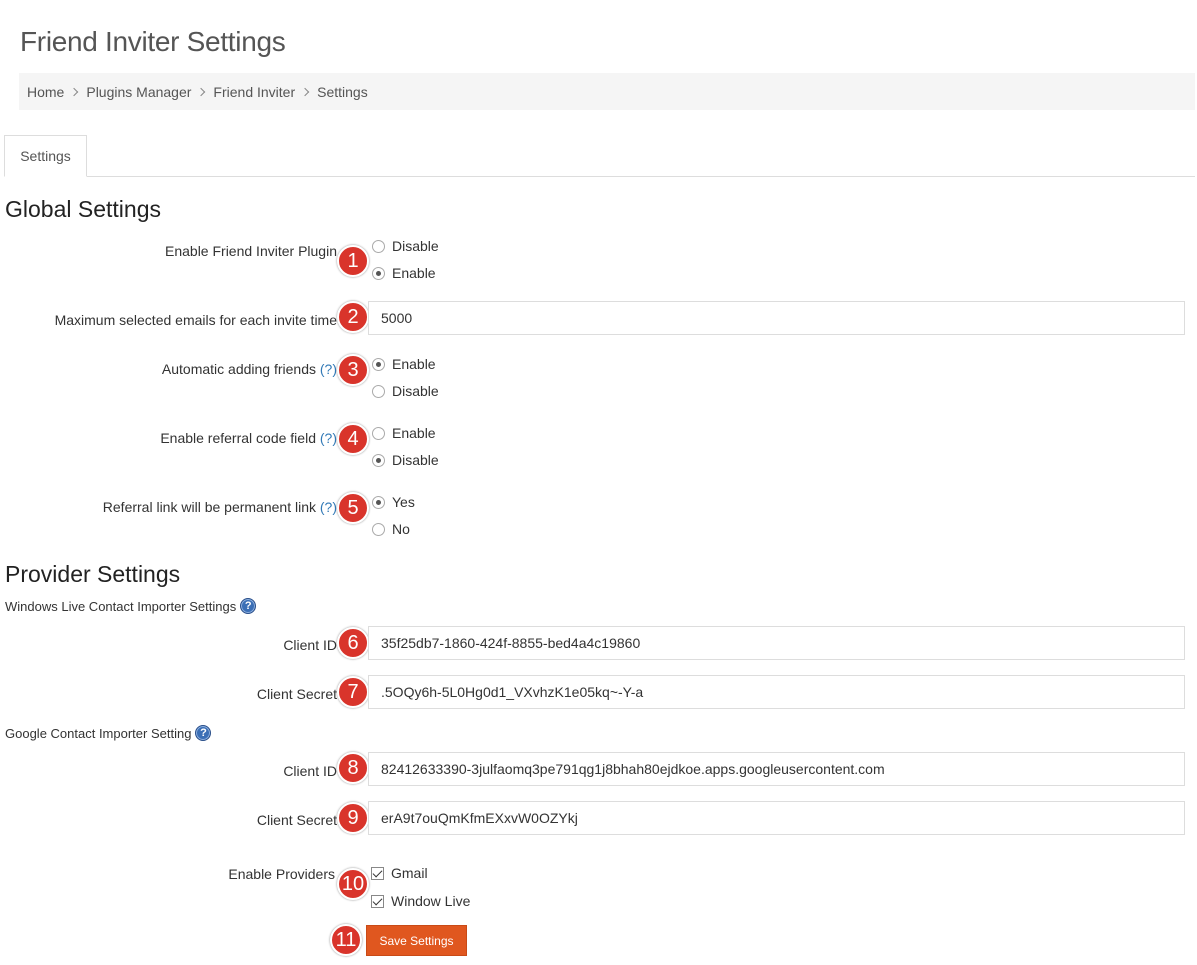  I want to click on referral-field-label: Enable referral code field (?), so click(248, 438).